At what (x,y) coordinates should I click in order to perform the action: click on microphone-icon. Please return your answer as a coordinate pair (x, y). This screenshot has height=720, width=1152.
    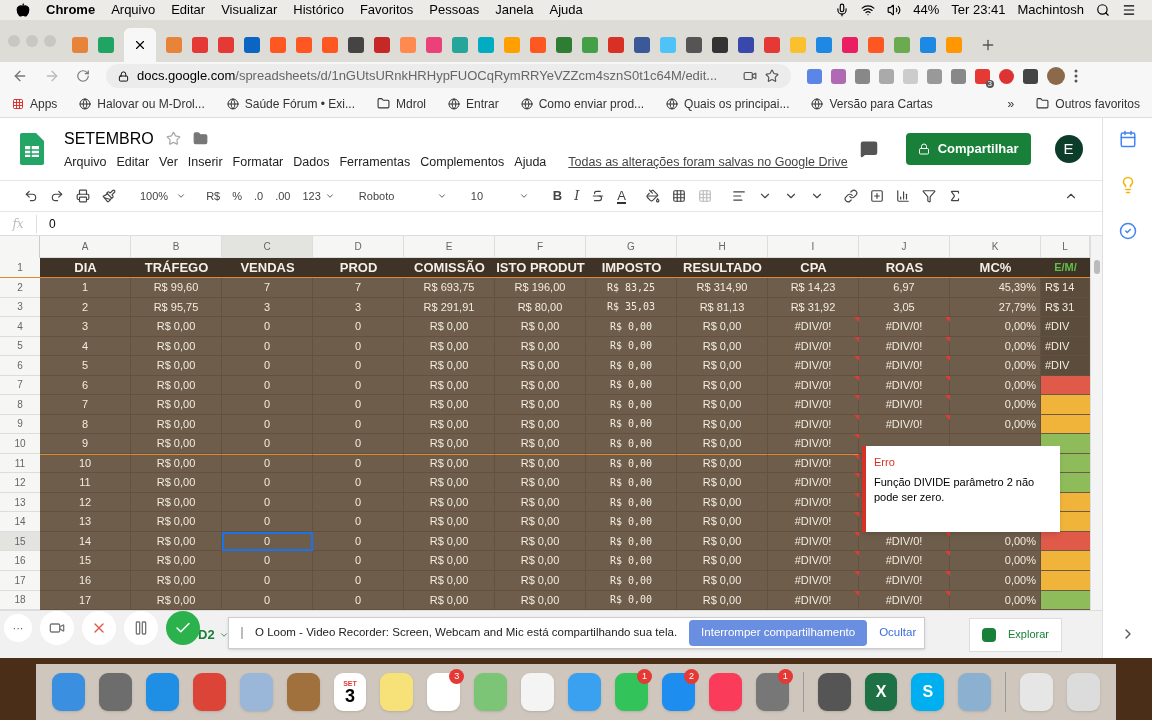
    Looking at the image, I should click on (842, 10).